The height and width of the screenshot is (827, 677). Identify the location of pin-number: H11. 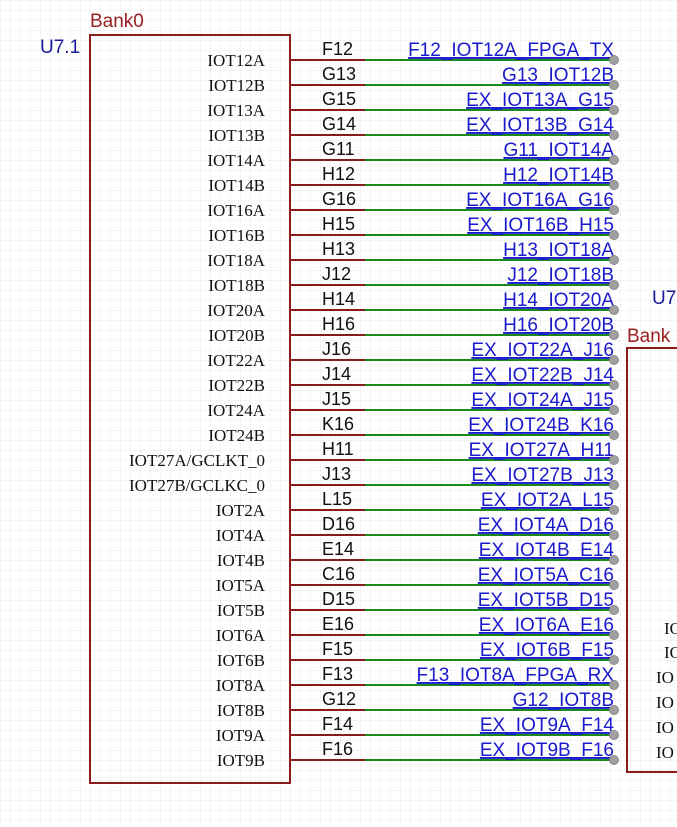
(338, 449).